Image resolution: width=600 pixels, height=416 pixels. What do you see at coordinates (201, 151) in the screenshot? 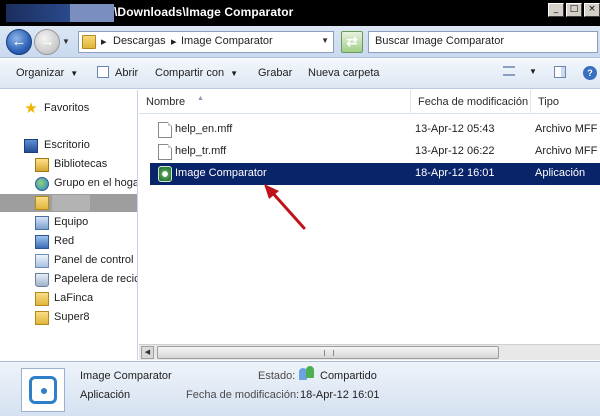
I see `file-name: help_tr.mff` at bounding box center [201, 151].